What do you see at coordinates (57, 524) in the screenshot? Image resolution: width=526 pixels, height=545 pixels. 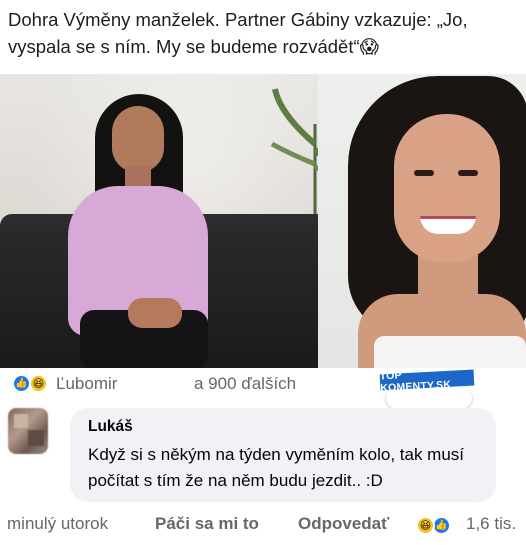 I see `comment-timestamp: minulý utorok` at bounding box center [57, 524].